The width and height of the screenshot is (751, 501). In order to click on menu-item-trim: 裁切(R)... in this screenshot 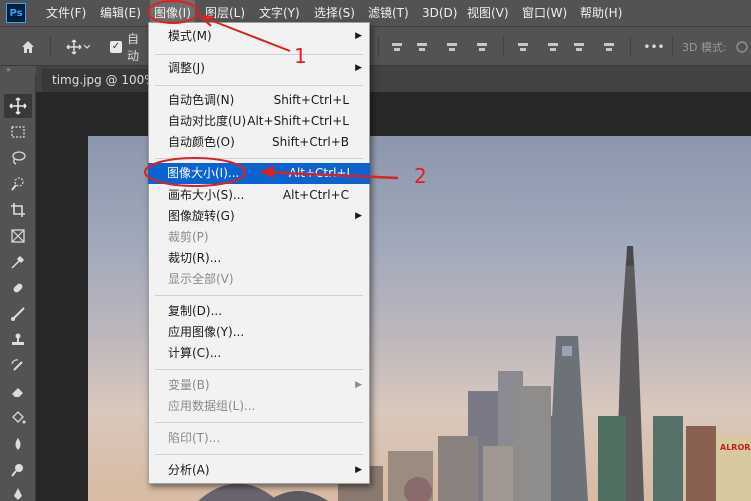, I will do `click(259, 258)`.